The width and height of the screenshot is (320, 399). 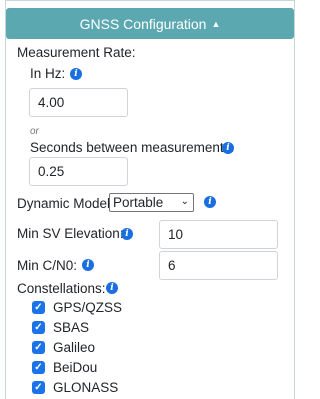 What do you see at coordinates (218, 234) in the screenshot?
I see `min-sv-elevation-input: 10` at bounding box center [218, 234].